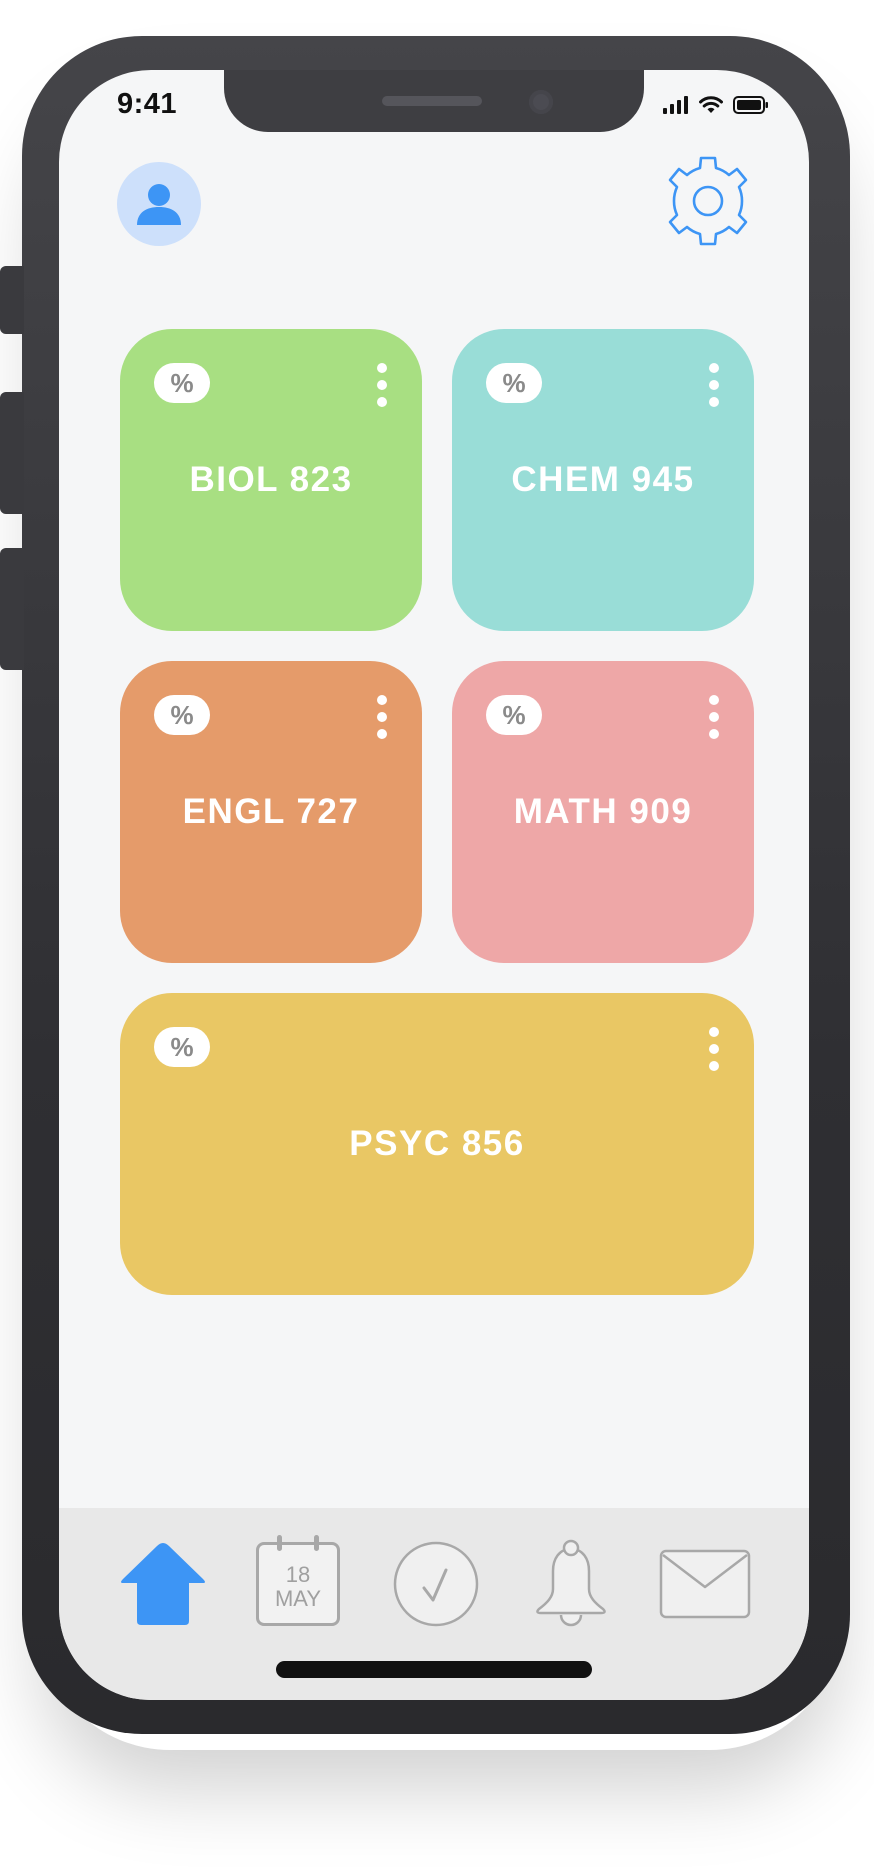  What do you see at coordinates (675, 105) in the screenshot?
I see `signal-icon` at bounding box center [675, 105].